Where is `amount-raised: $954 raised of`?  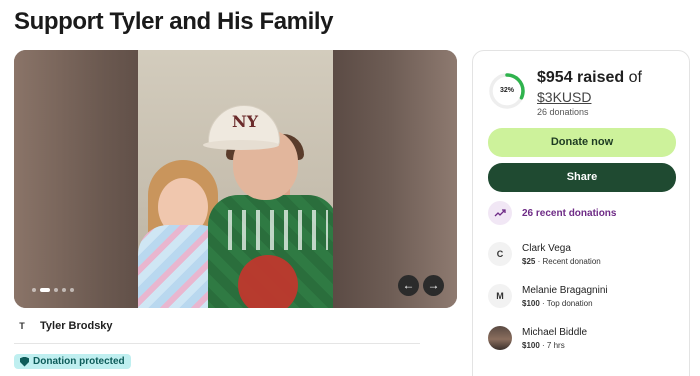 amount-raised: $954 raised of is located at coordinates (589, 77).